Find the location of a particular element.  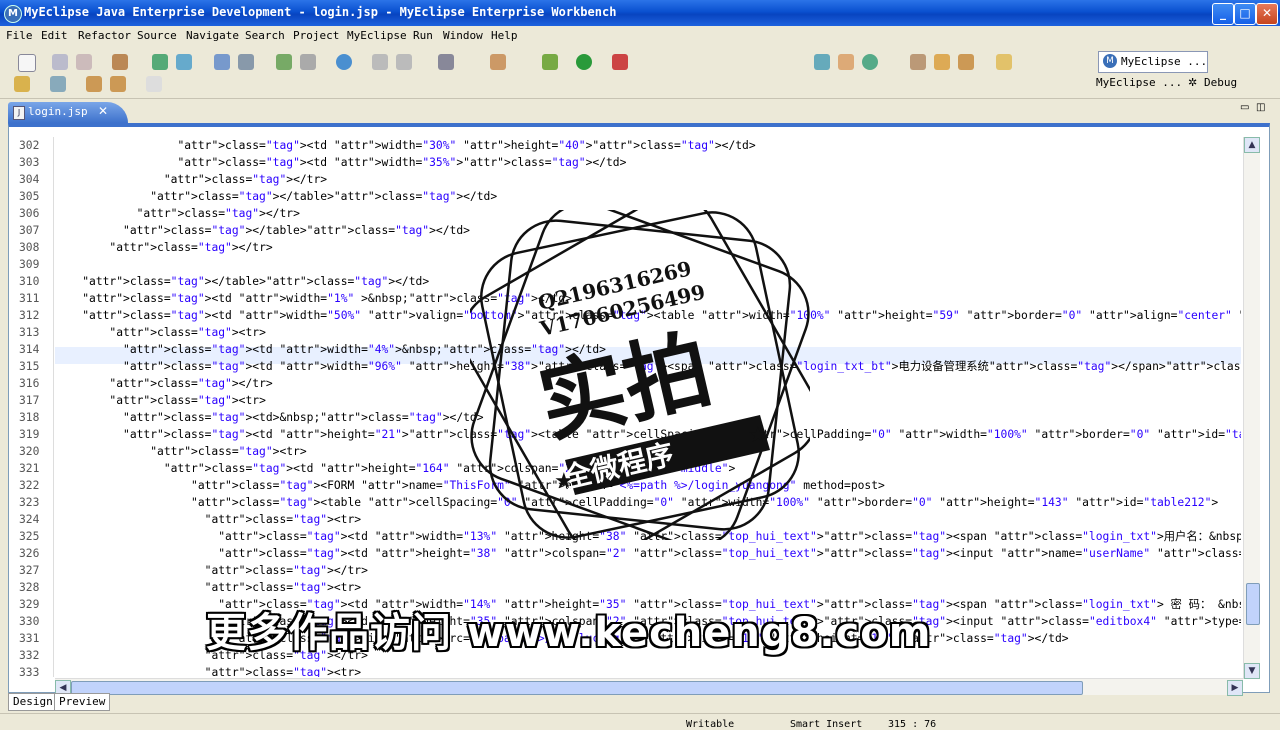

maximize-view-icon: ◫ is located at coordinates (1260, 107).